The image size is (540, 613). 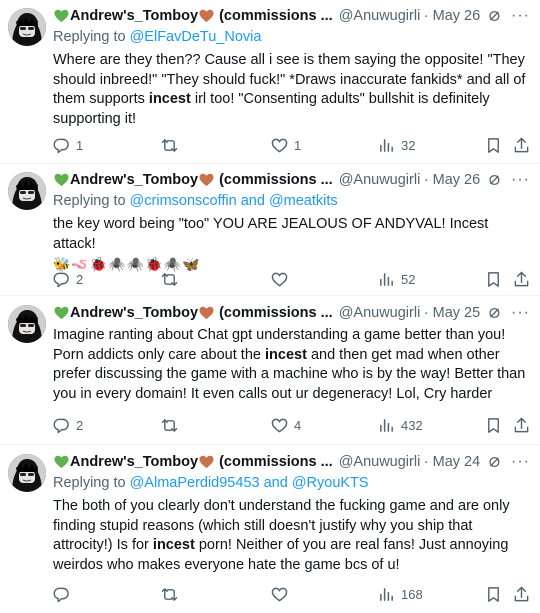 What do you see at coordinates (291, 38) in the screenshot?
I see `replying-to: Replying to @ElFavDeTu_Novia` at bounding box center [291, 38].